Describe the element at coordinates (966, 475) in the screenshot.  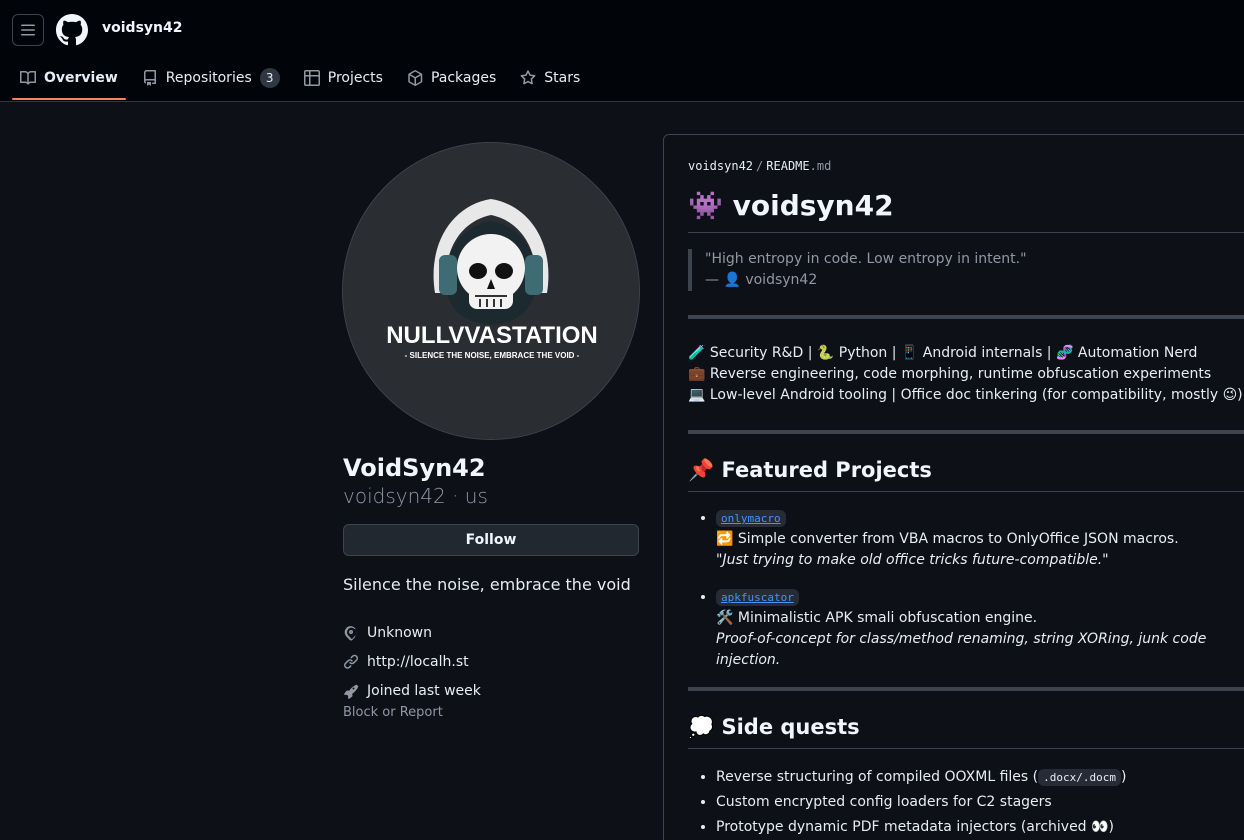
I see `featured-heading: 📌 Featured Projects` at that location.